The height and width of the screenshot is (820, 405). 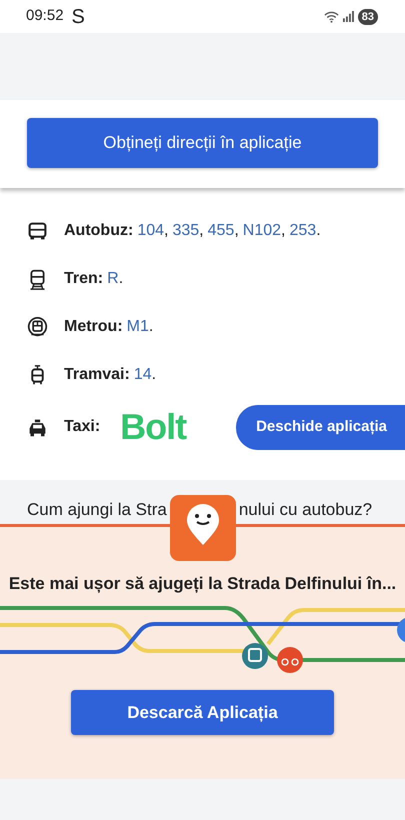 I want to click on open-app-button: Deschide aplicația, so click(x=320, y=427).